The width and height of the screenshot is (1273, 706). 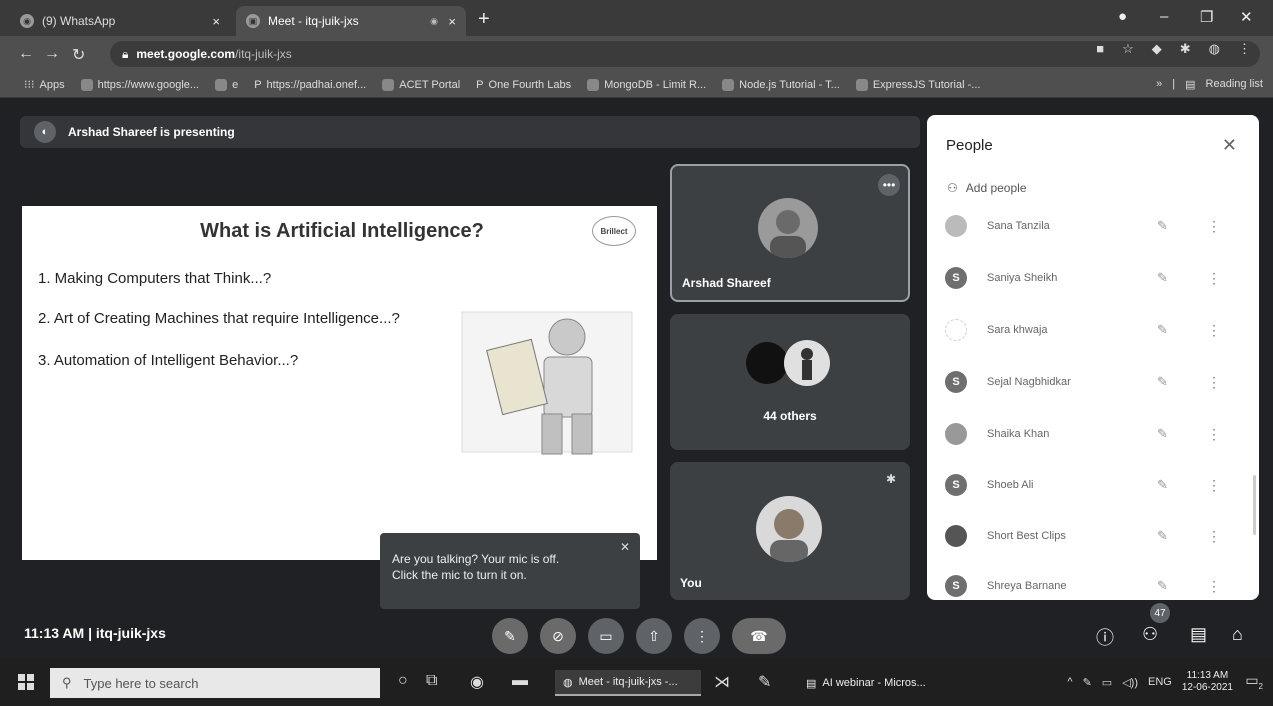 What do you see at coordinates (1095, 226) in the screenshot?
I see `participant-row: Sana Tanzila ✎ ⋮` at bounding box center [1095, 226].